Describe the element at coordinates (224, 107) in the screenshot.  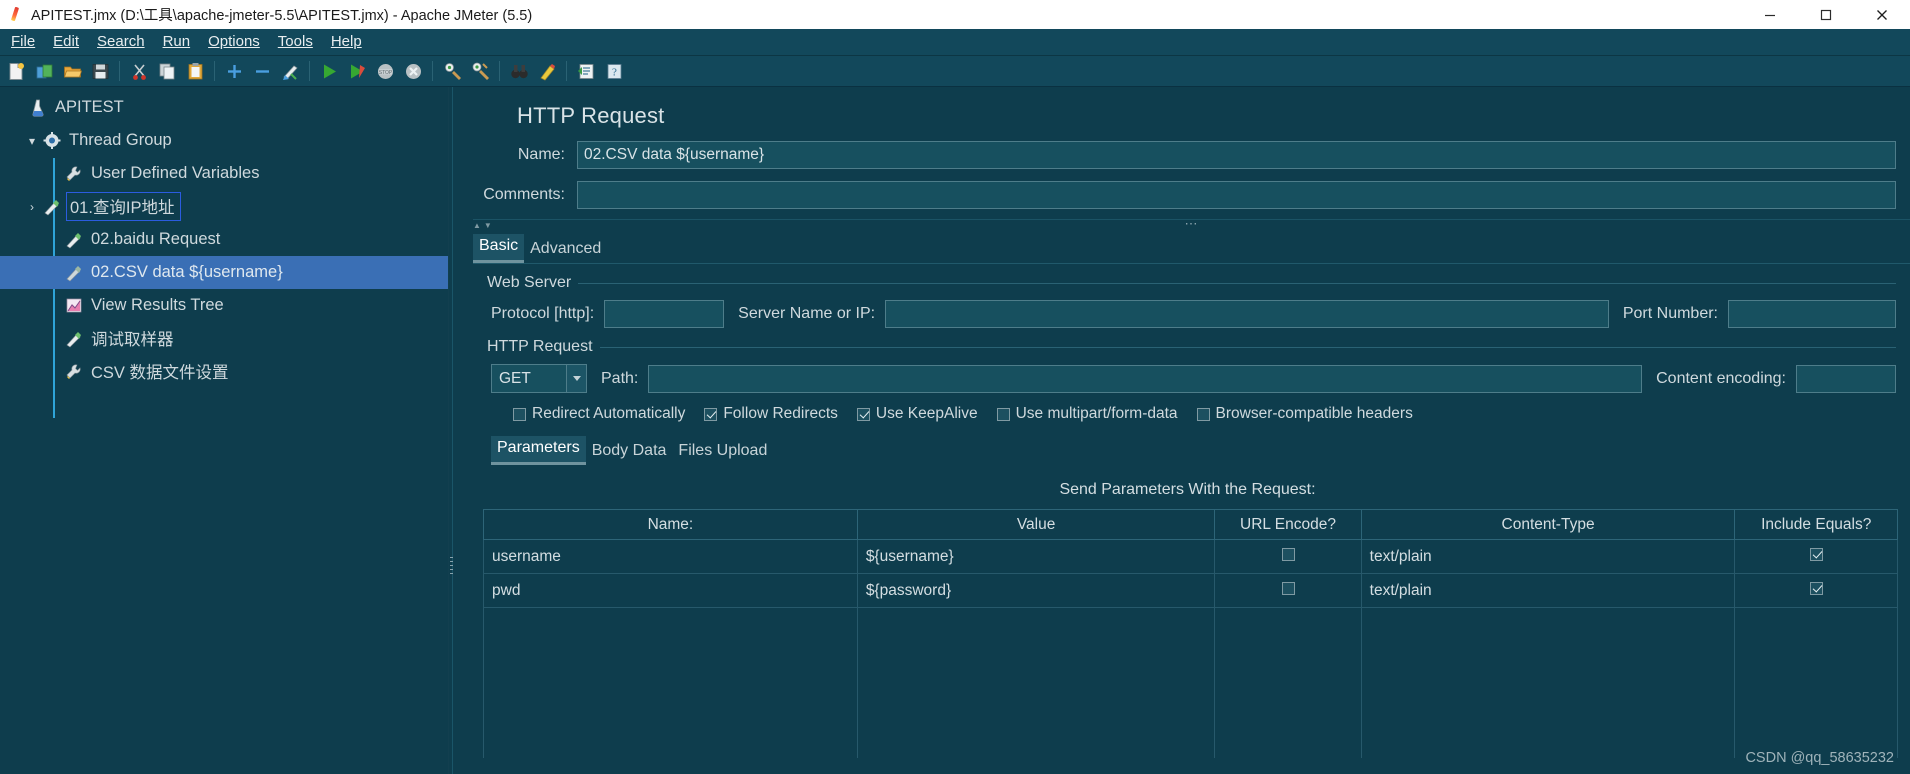
I see `tree-item-apitest: APITEST` at that location.